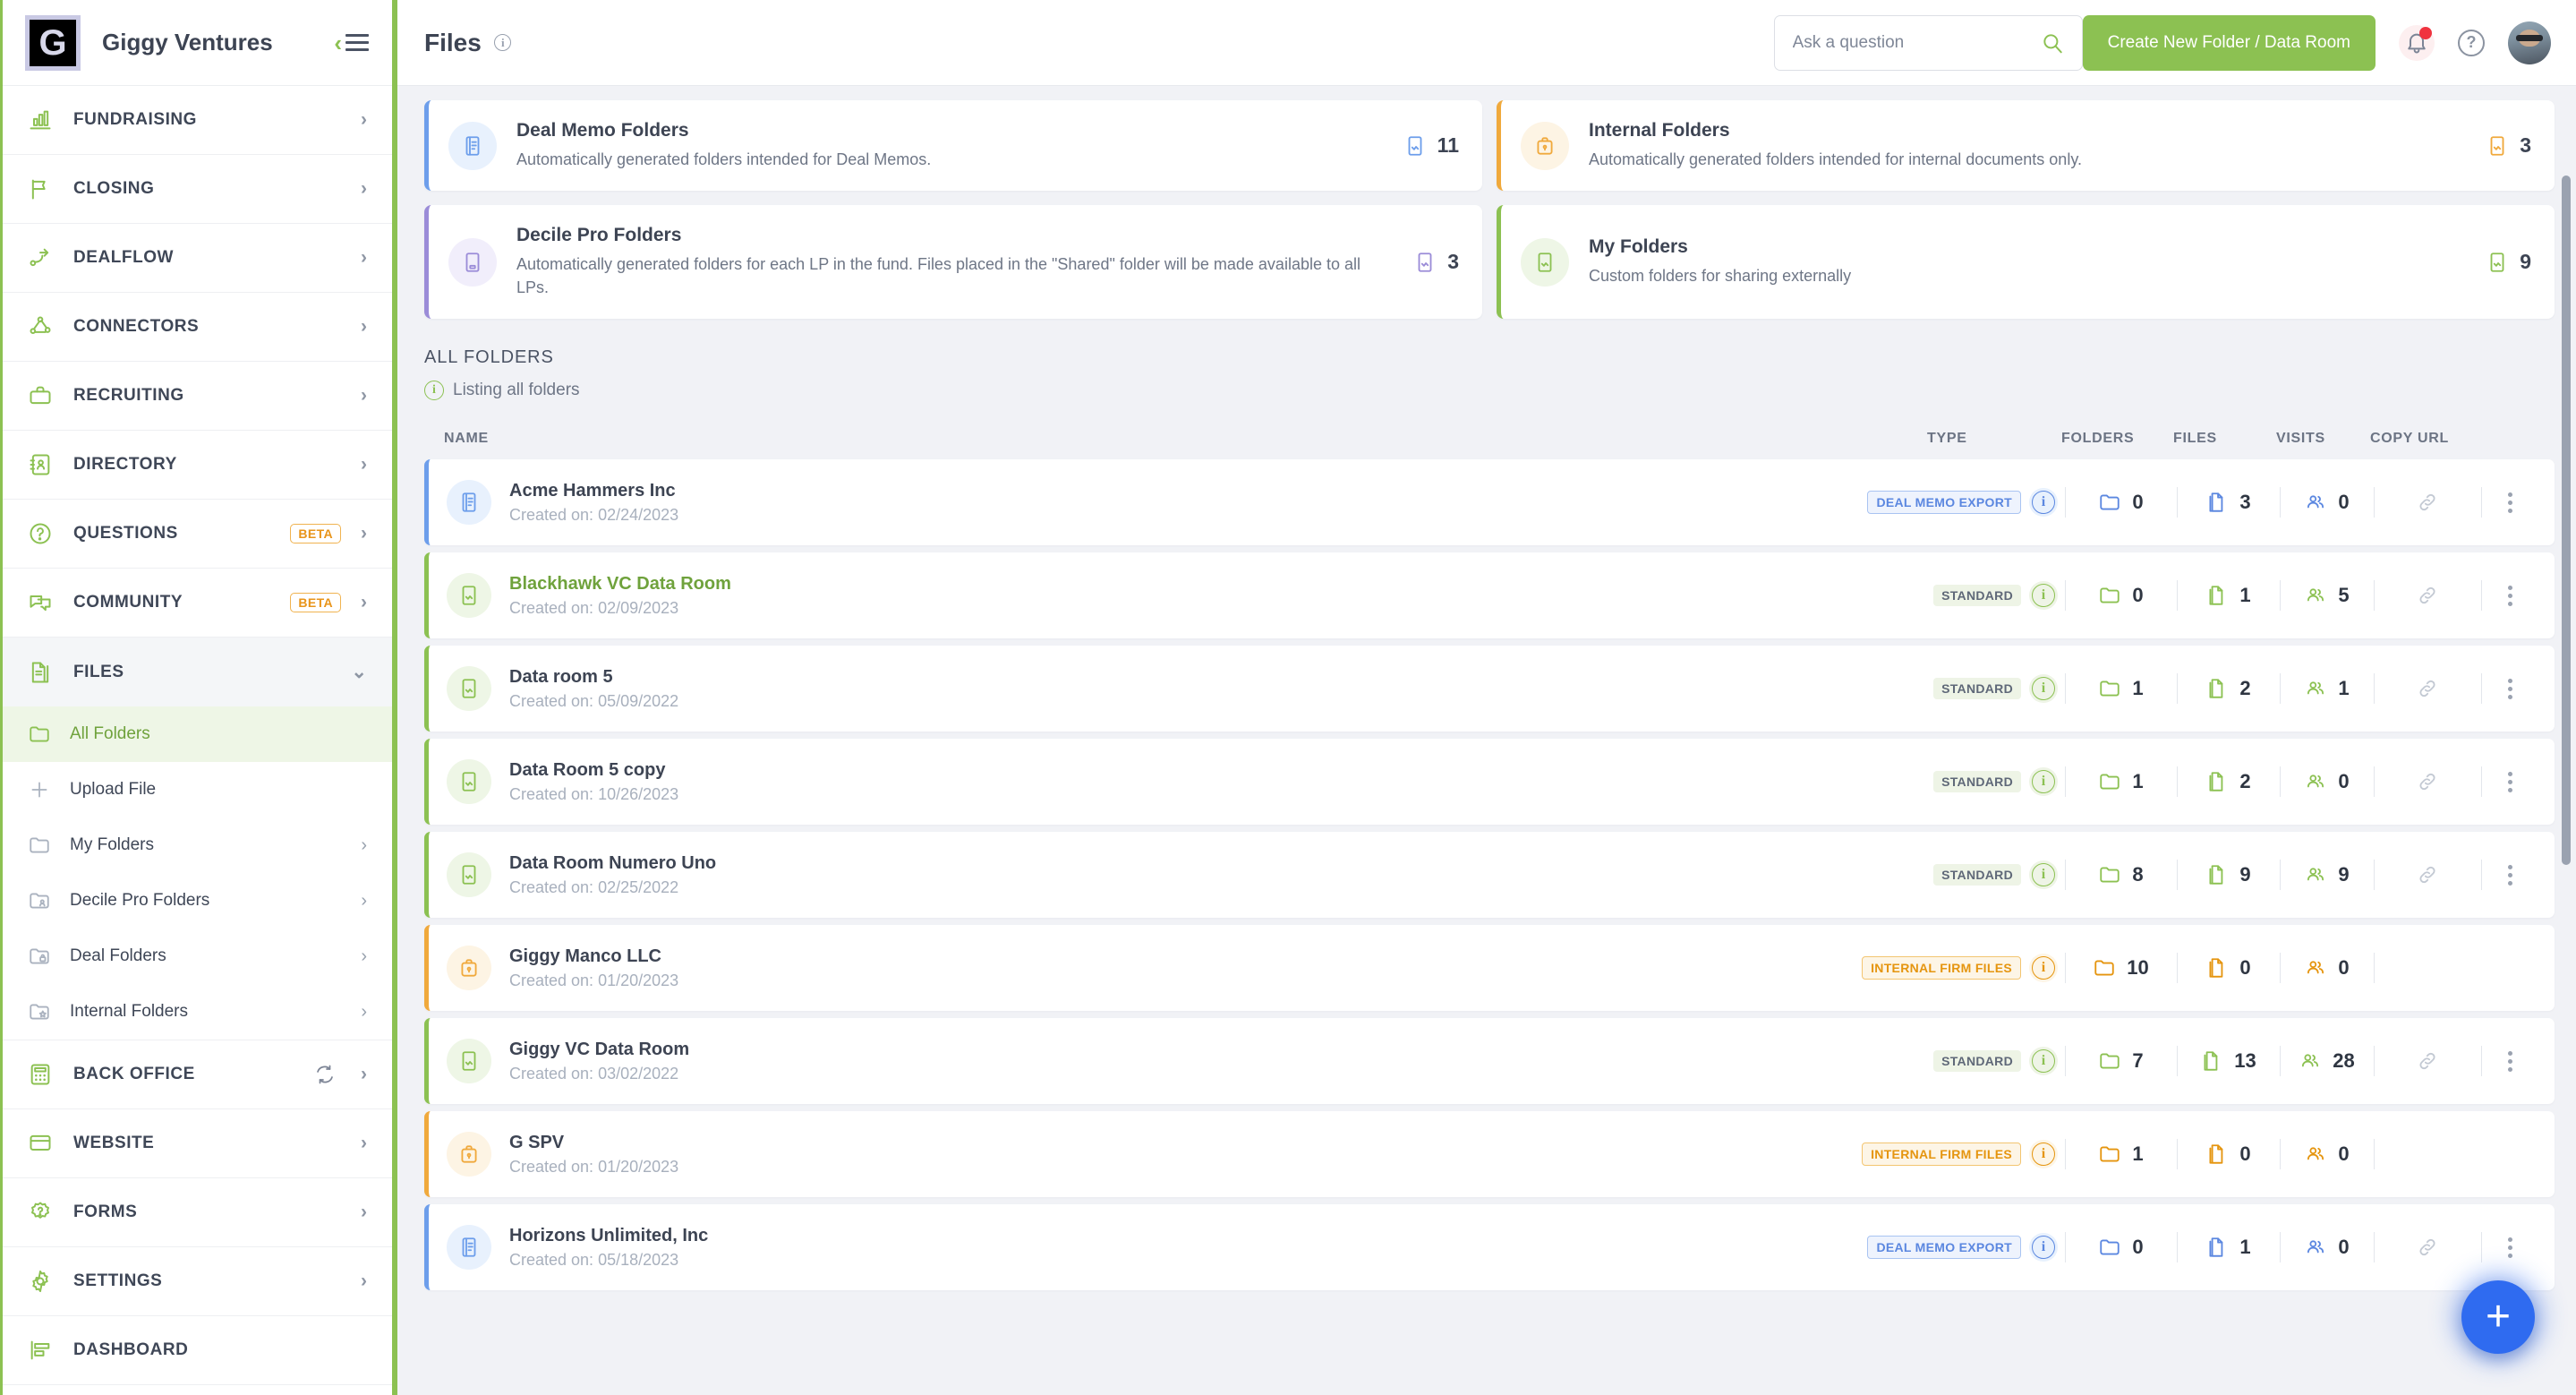 The height and width of the screenshot is (1395, 2576). Describe the element at coordinates (2498, 1317) in the screenshot. I see `add-floating-action-button: +` at that location.